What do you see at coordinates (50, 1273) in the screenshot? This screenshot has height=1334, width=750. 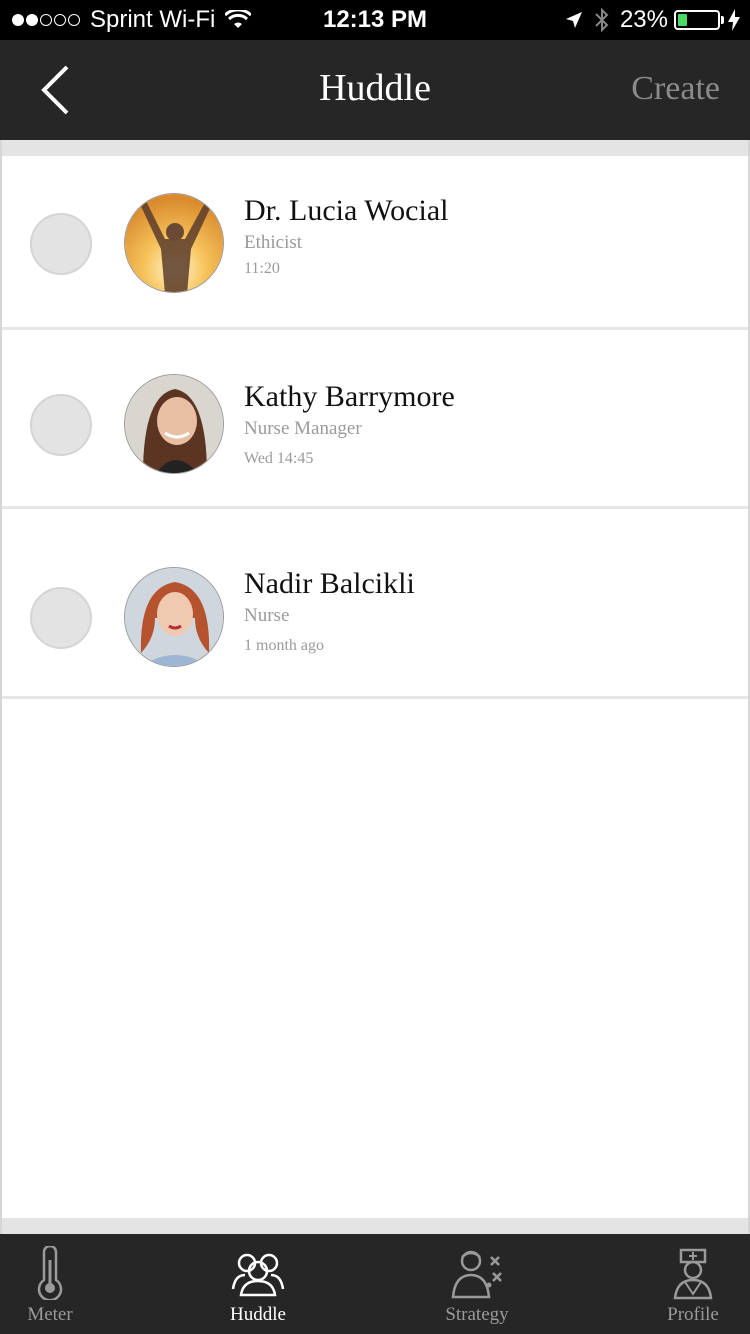 I see `thermometer-icon` at bounding box center [50, 1273].